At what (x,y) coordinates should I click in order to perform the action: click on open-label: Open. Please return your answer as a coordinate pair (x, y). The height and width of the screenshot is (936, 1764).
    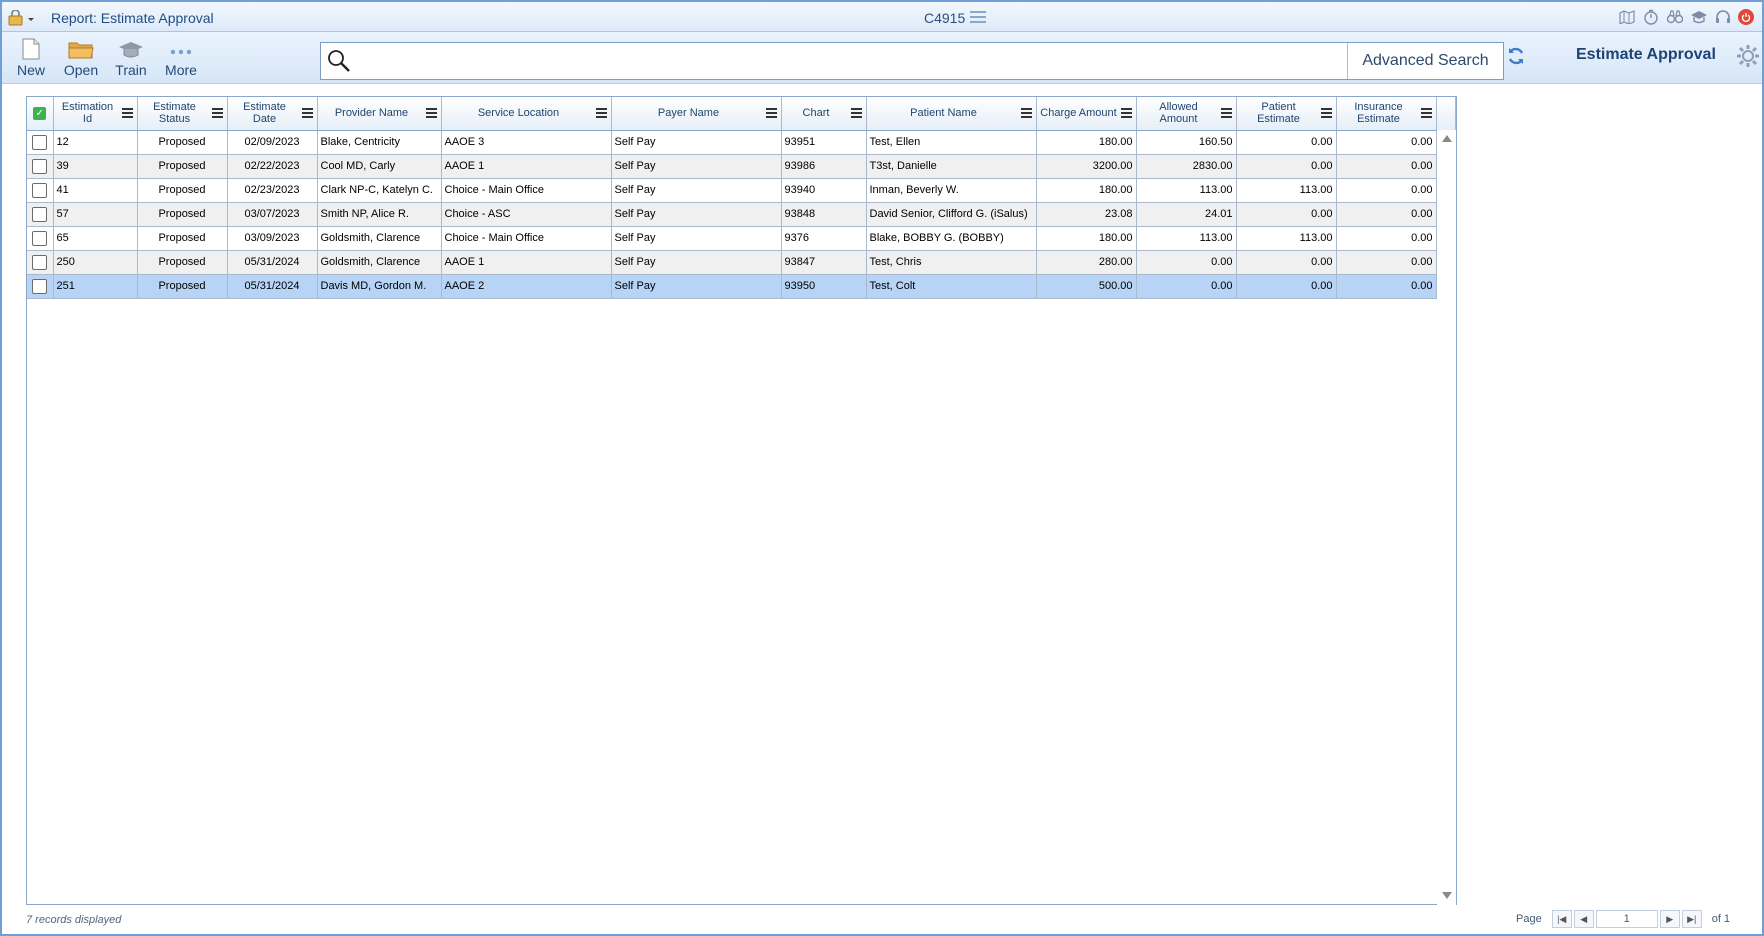
    Looking at the image, I should click on (81, 70).